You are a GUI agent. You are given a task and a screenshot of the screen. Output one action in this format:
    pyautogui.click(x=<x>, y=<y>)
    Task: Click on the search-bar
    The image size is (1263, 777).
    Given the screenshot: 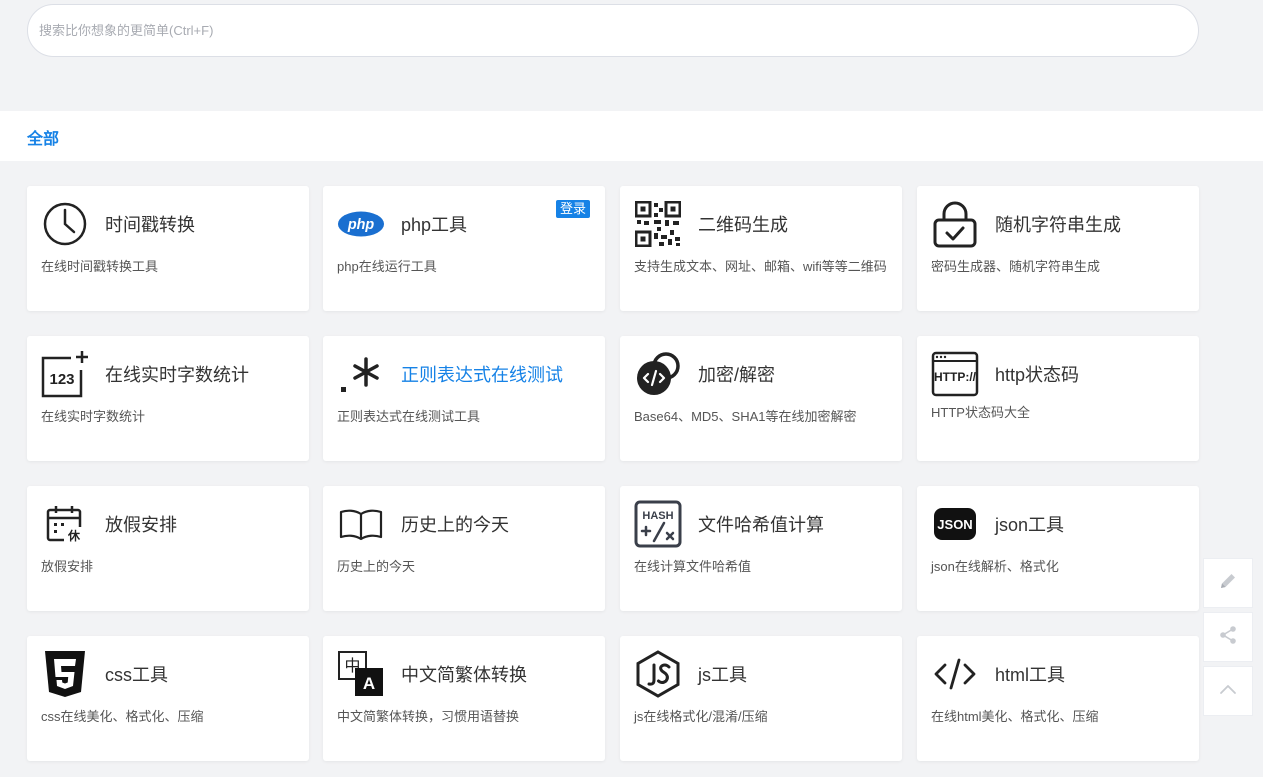 What is the action you would take?
    pyautogui.click(x=613, y=30)
    